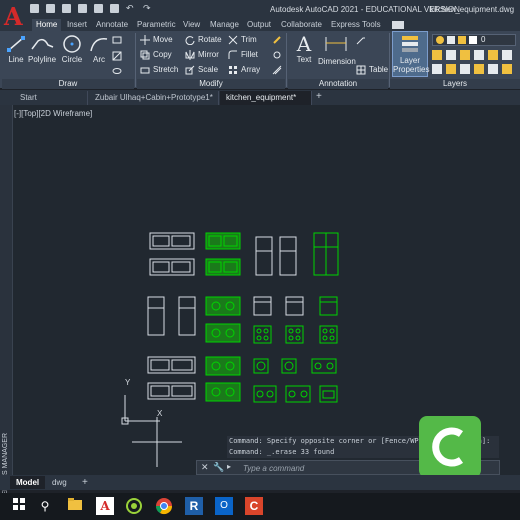 The image size is (520, 520). Describe the element at coordinates (479, 69) in the screenshot. I see `layer-unlock-icon` at that location.